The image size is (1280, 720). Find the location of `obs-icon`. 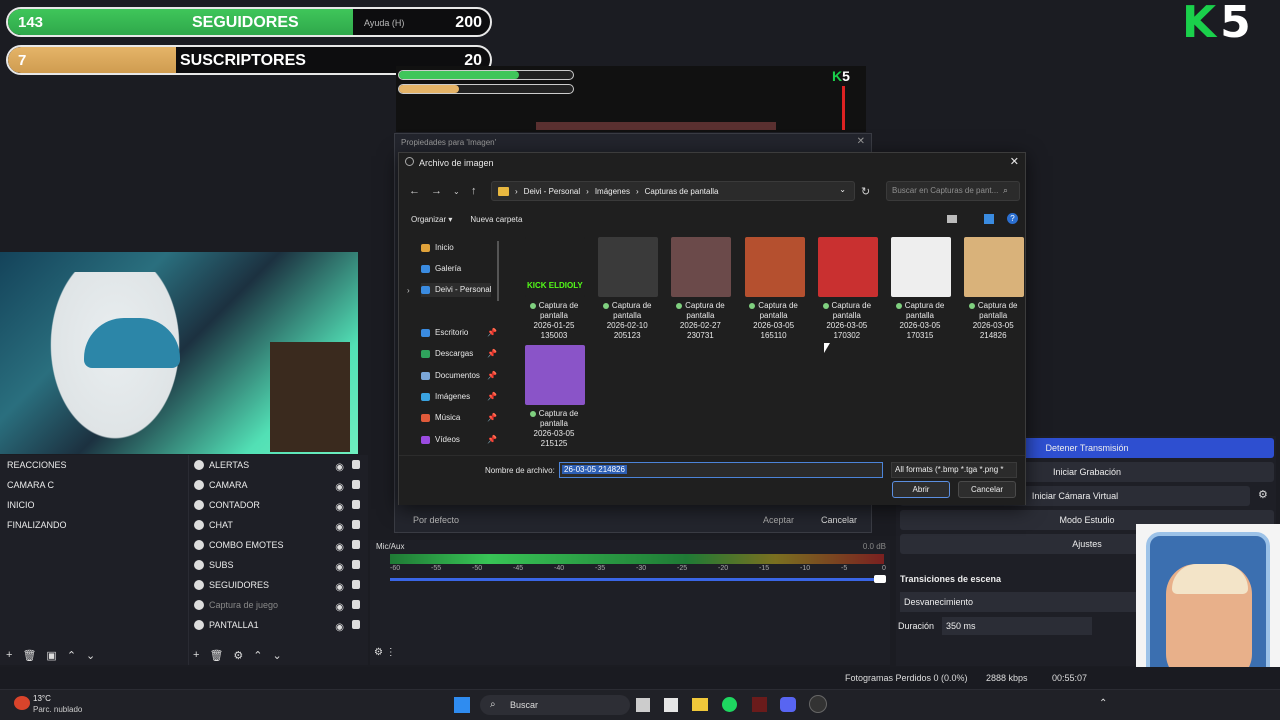

obs-icon is located at coordinates (818, 704).